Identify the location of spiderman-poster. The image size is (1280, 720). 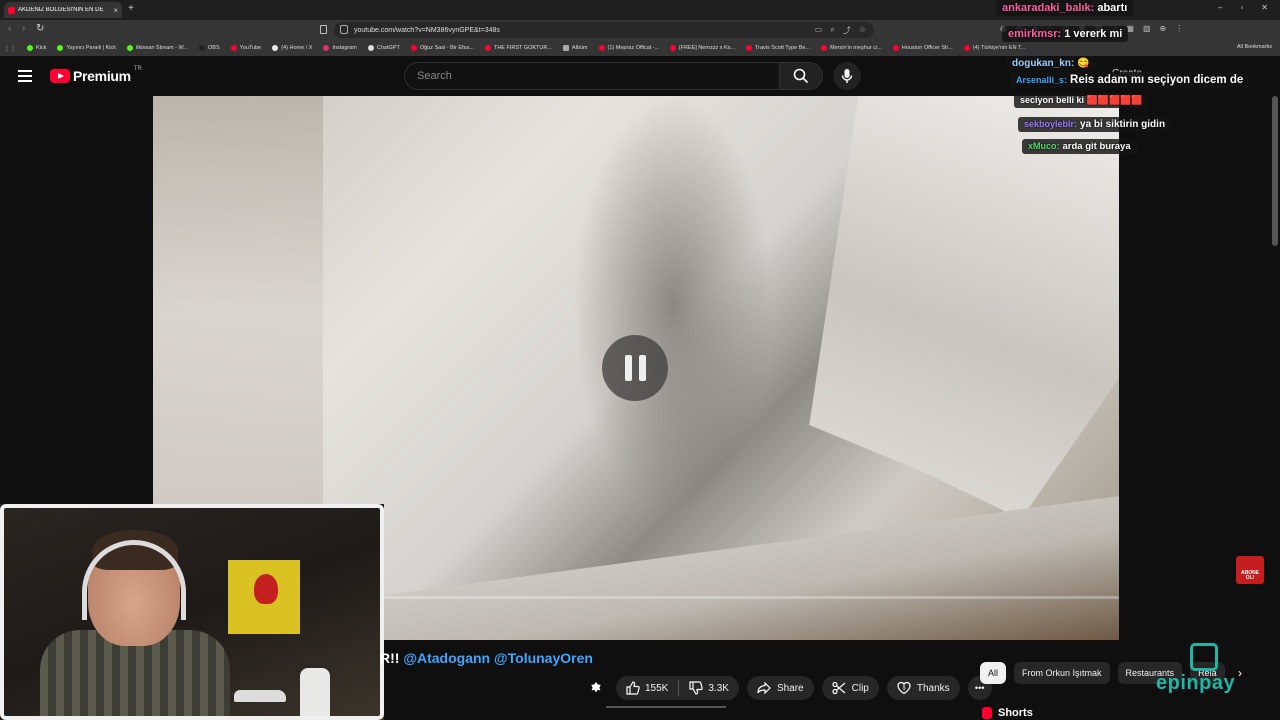
(264, 597).